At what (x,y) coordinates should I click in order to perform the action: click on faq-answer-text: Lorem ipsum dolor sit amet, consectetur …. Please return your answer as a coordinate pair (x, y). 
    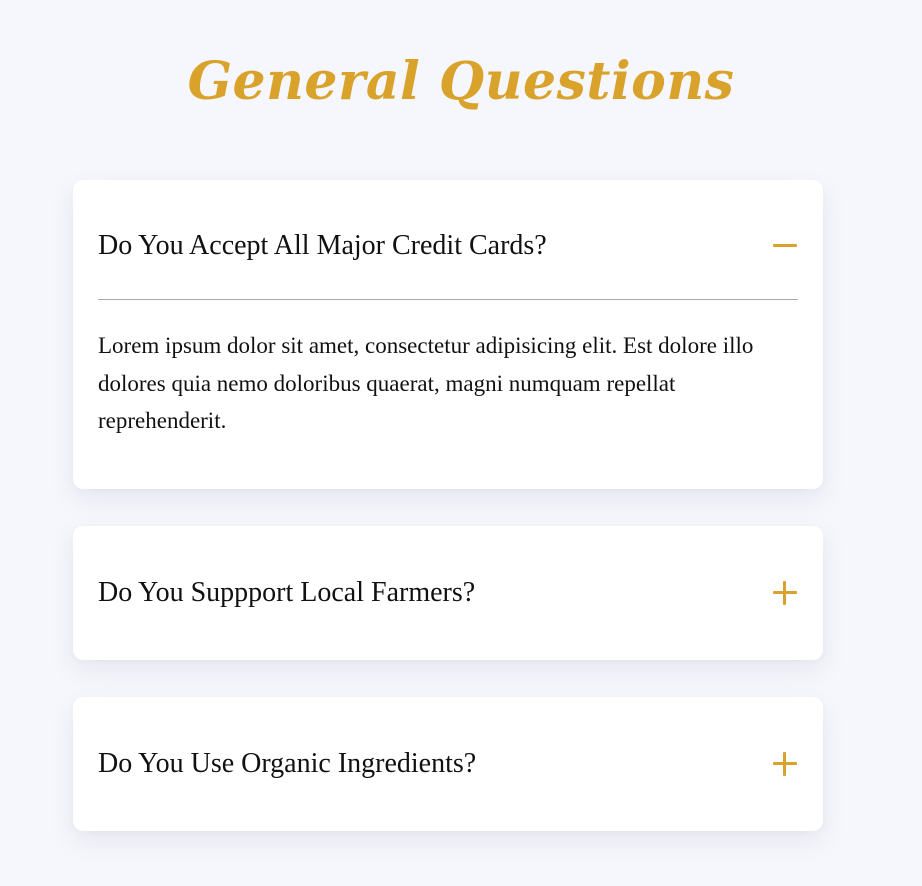
    Looking at the image, I should click on (426, 383).